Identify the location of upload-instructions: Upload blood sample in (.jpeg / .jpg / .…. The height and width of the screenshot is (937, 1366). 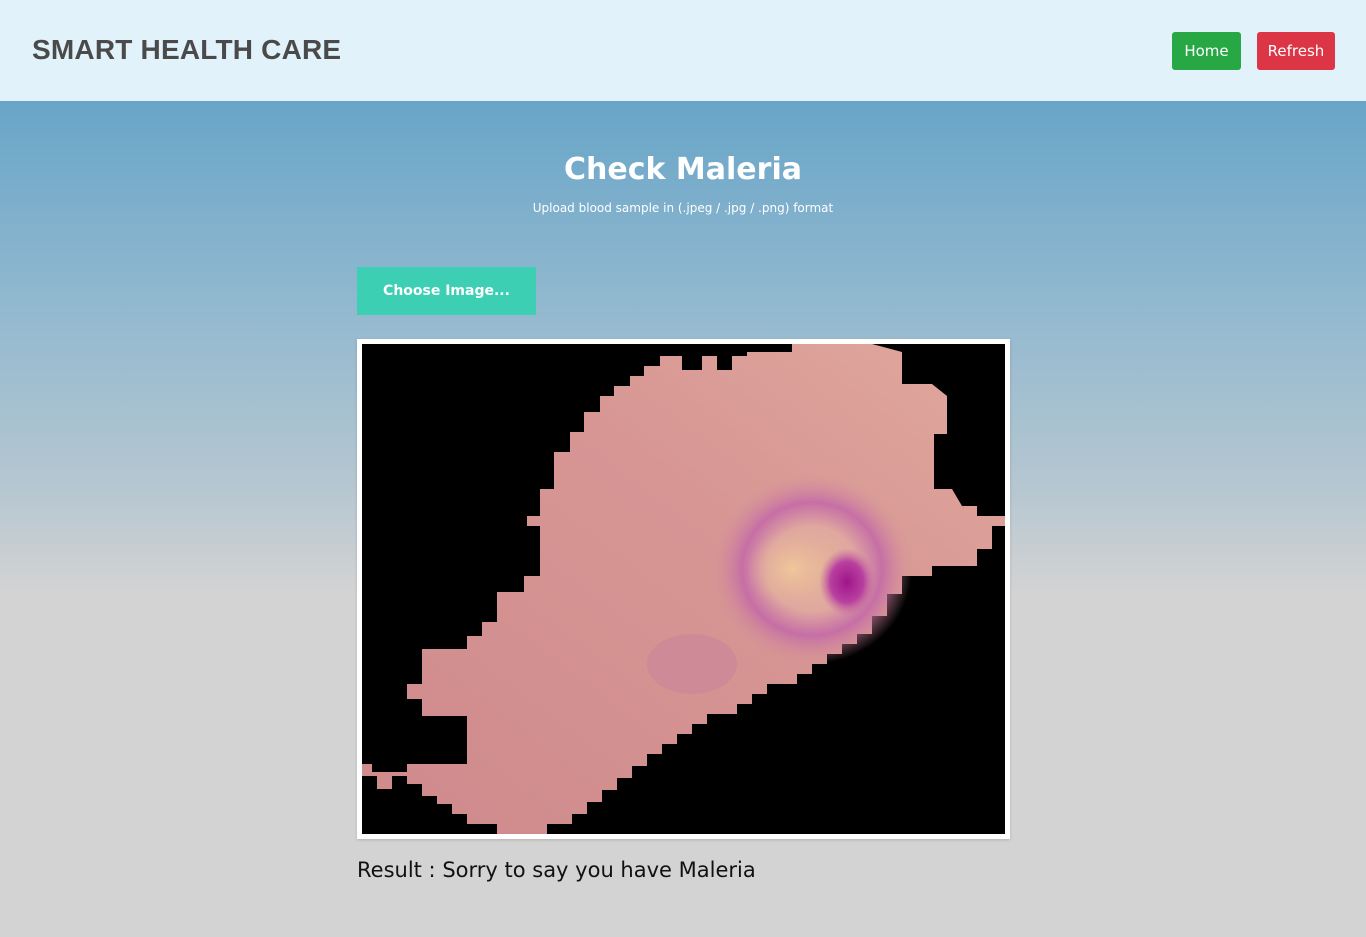
(683, 208).